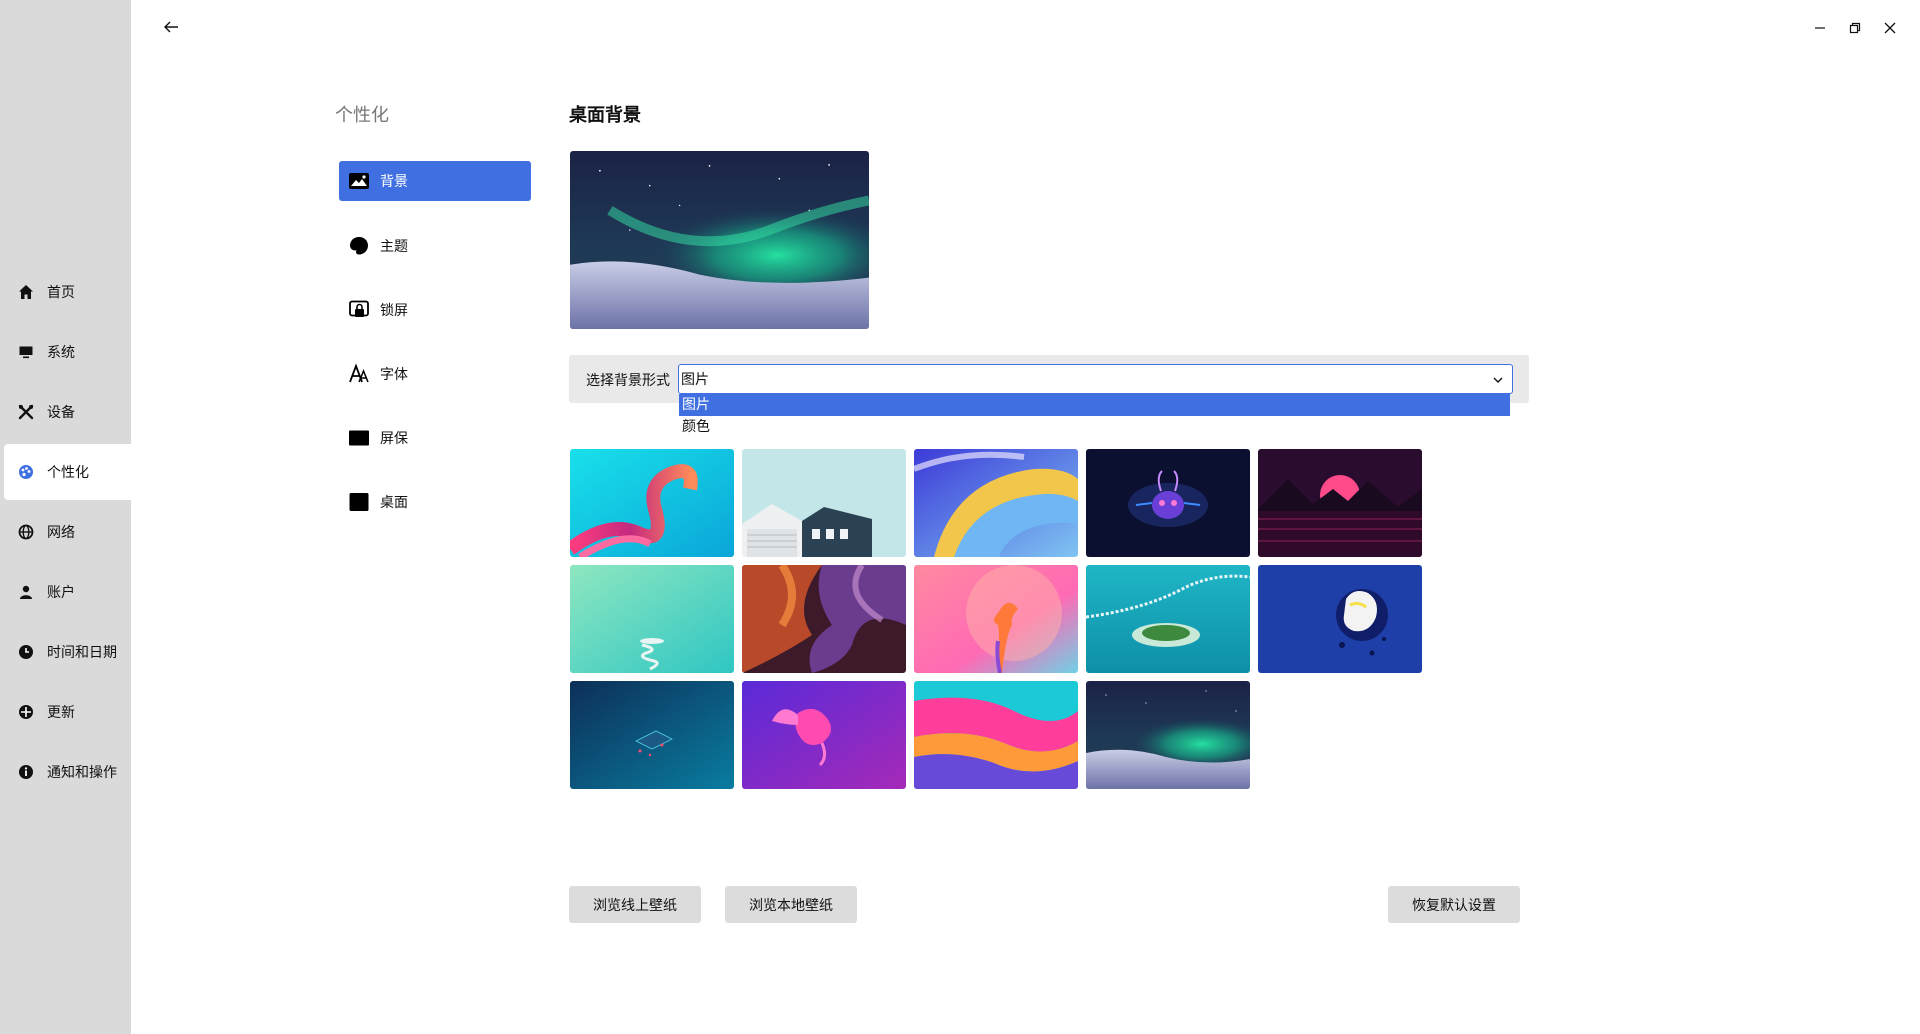 The width and height of the screenshot is (1920, 1034). What do you see at coordinates (26, 352) in the screenshot?
I see `monitor-icon` at bounding box center [26, 352].